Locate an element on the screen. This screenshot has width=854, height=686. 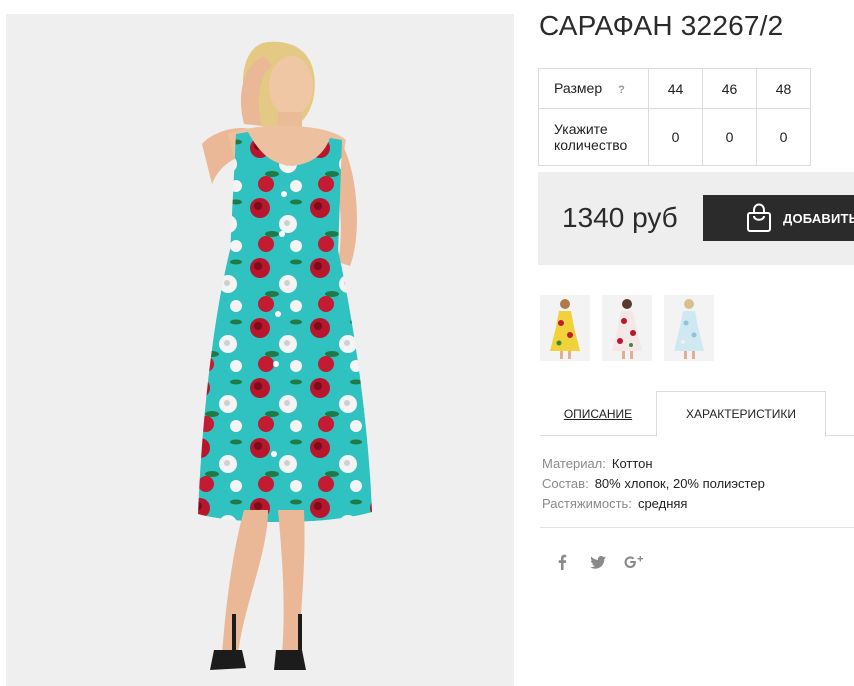
size-48: 48 is located at coordinates (783, 88).